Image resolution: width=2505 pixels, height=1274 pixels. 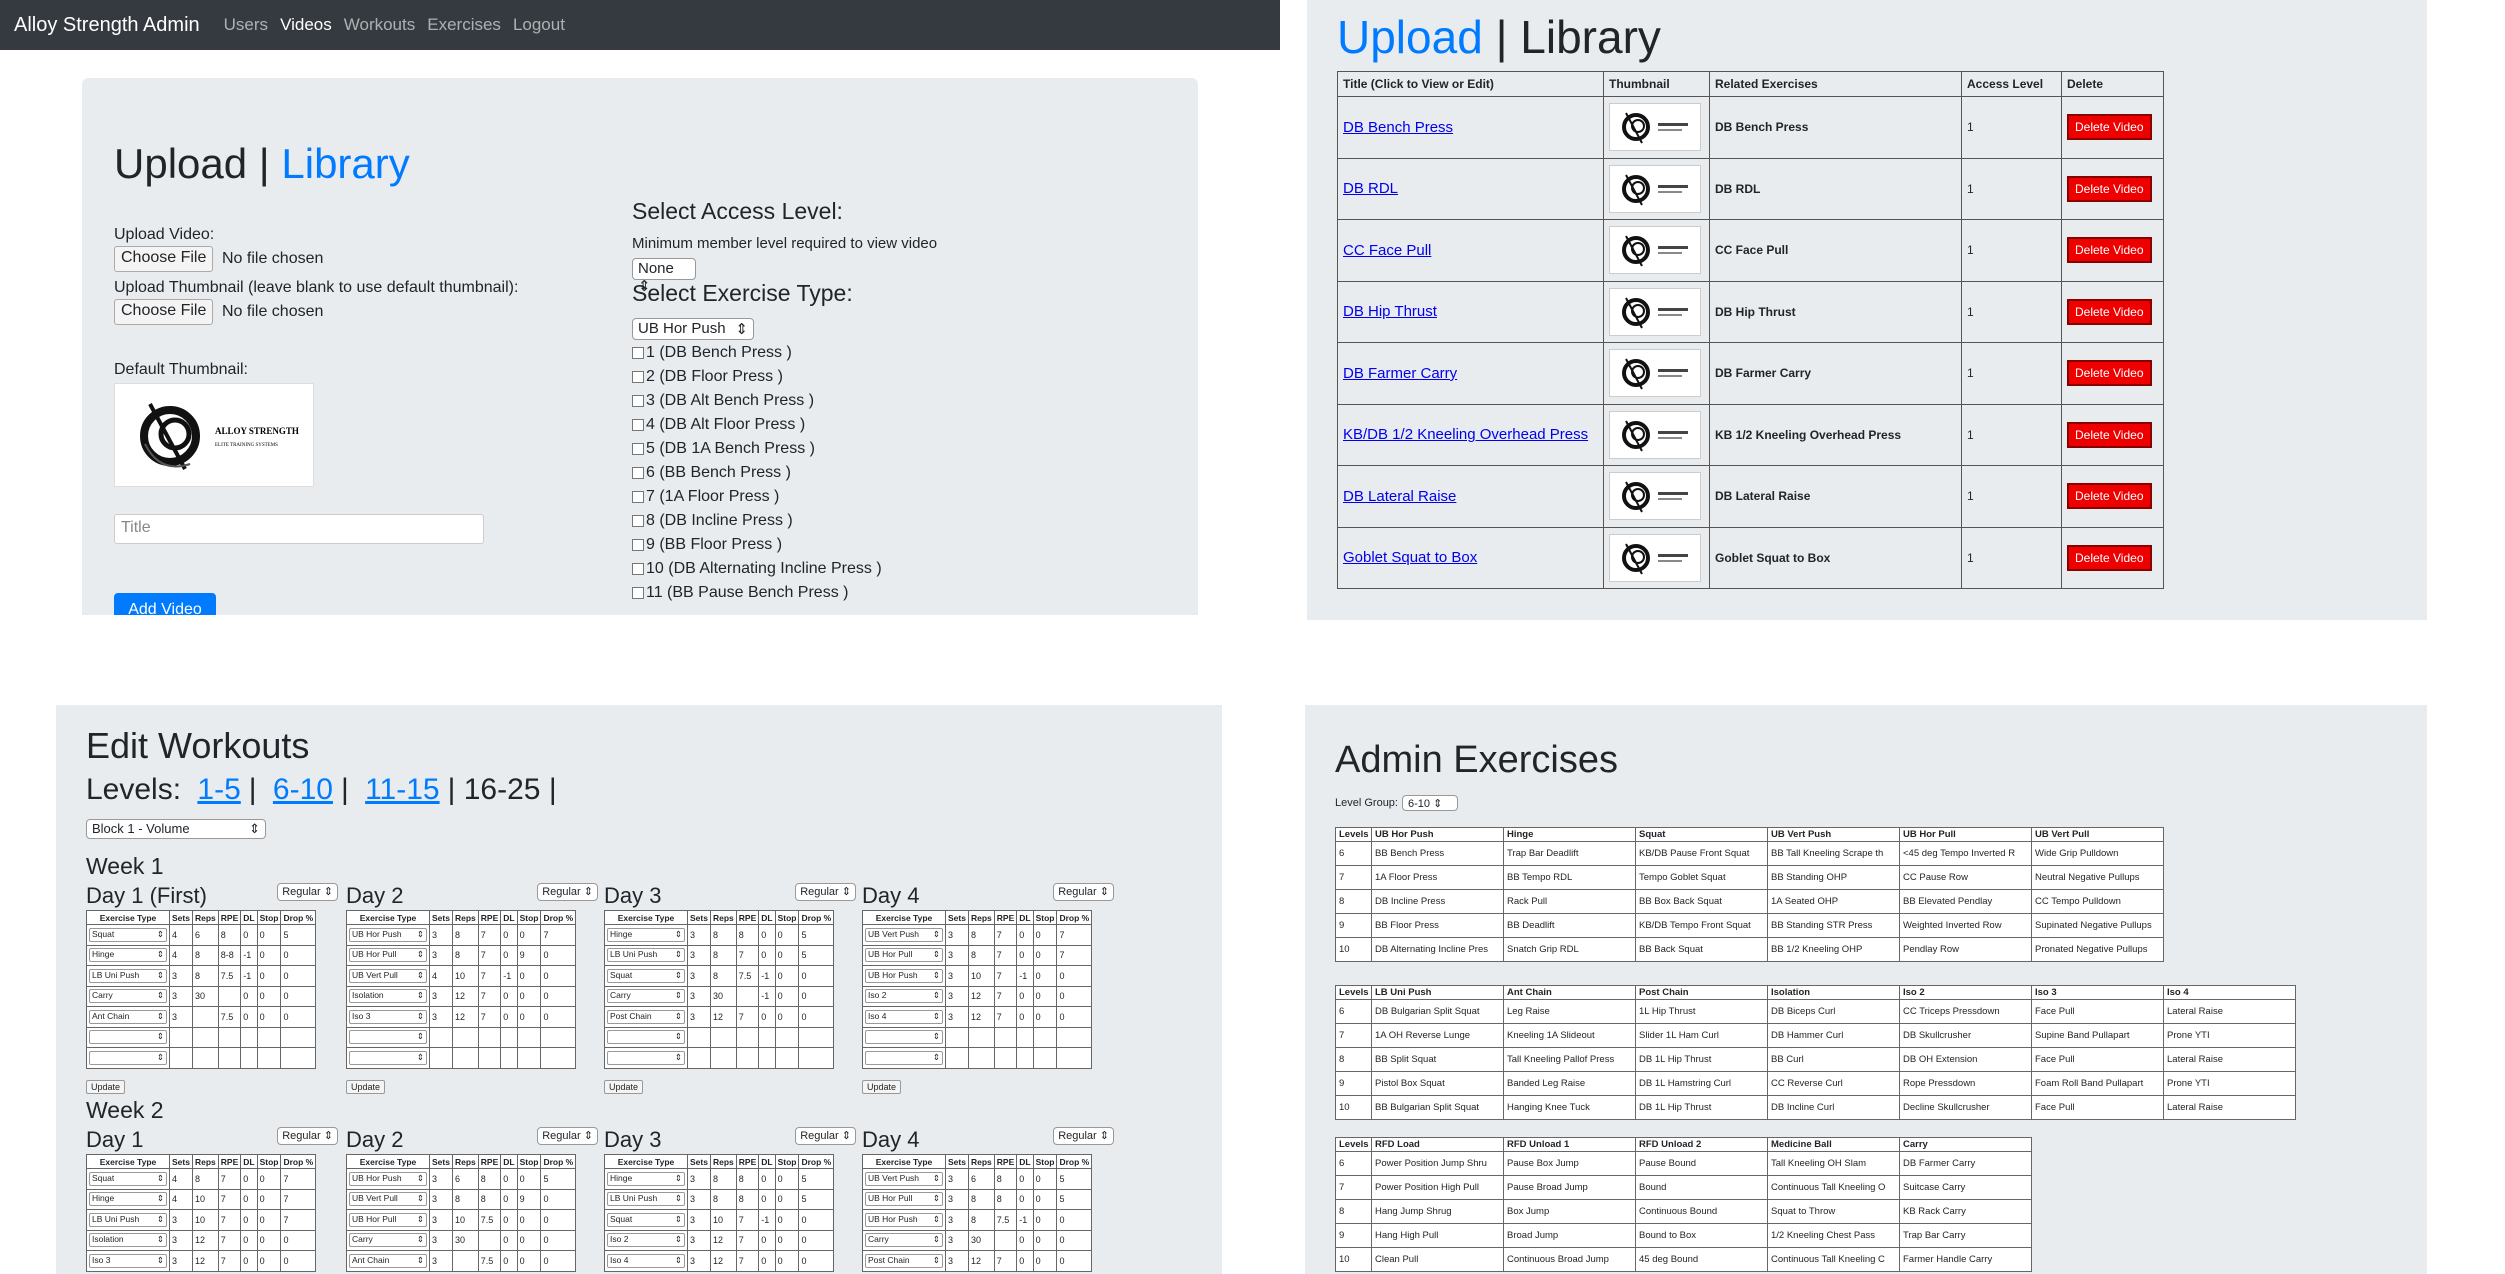 What do you see at coordinates (1701, 853) in the screenshot?
I see `table-cell: KB/DB Pause Front Squat` at bounding box center [1701, 853].